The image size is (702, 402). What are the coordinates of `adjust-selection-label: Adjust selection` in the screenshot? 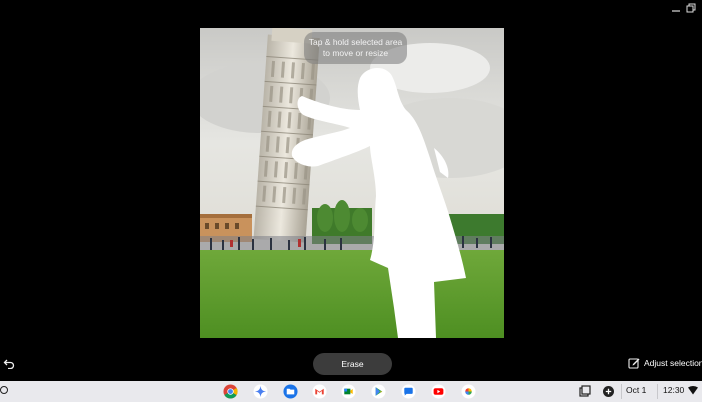 It's located at (673, 363).